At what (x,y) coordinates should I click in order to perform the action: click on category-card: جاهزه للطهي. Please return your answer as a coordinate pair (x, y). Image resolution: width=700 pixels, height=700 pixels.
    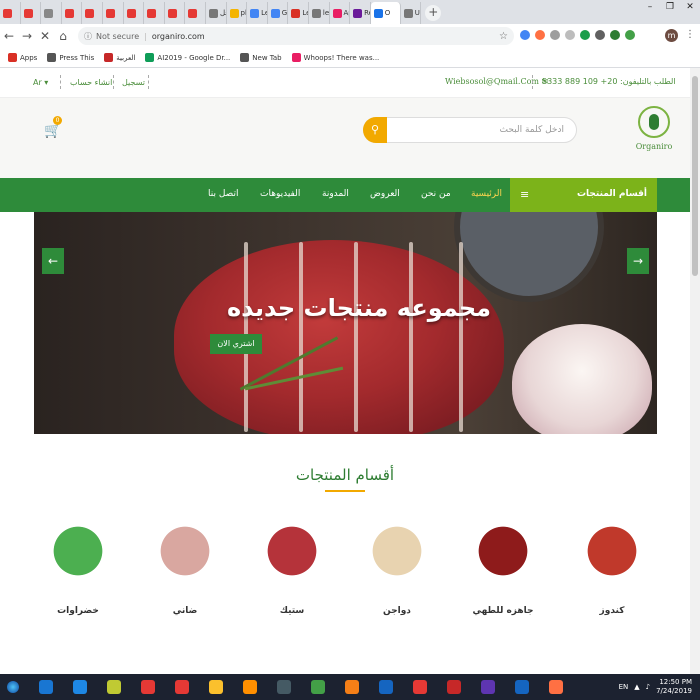
    Looking at the image, I should click on (503, 568).